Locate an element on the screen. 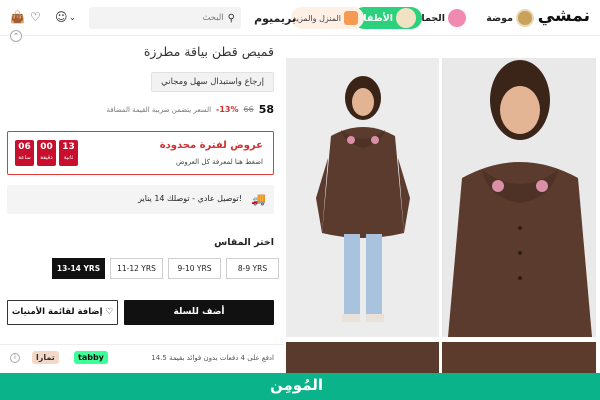  watermark-banner: المُومِن is located at coordinates (300, 386).